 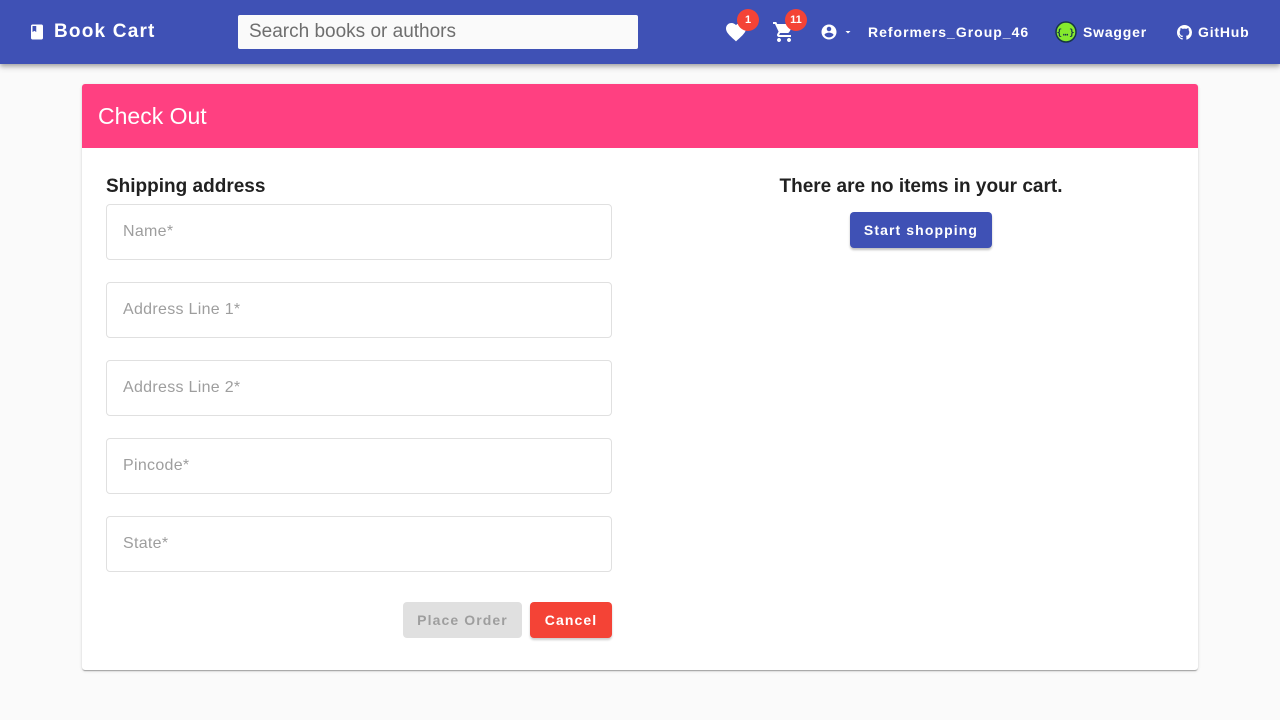 What do you see at coordinates (1224, 32) in the screenshot?
I see `github-label: GitHub` at bounding box center [1224, 32].